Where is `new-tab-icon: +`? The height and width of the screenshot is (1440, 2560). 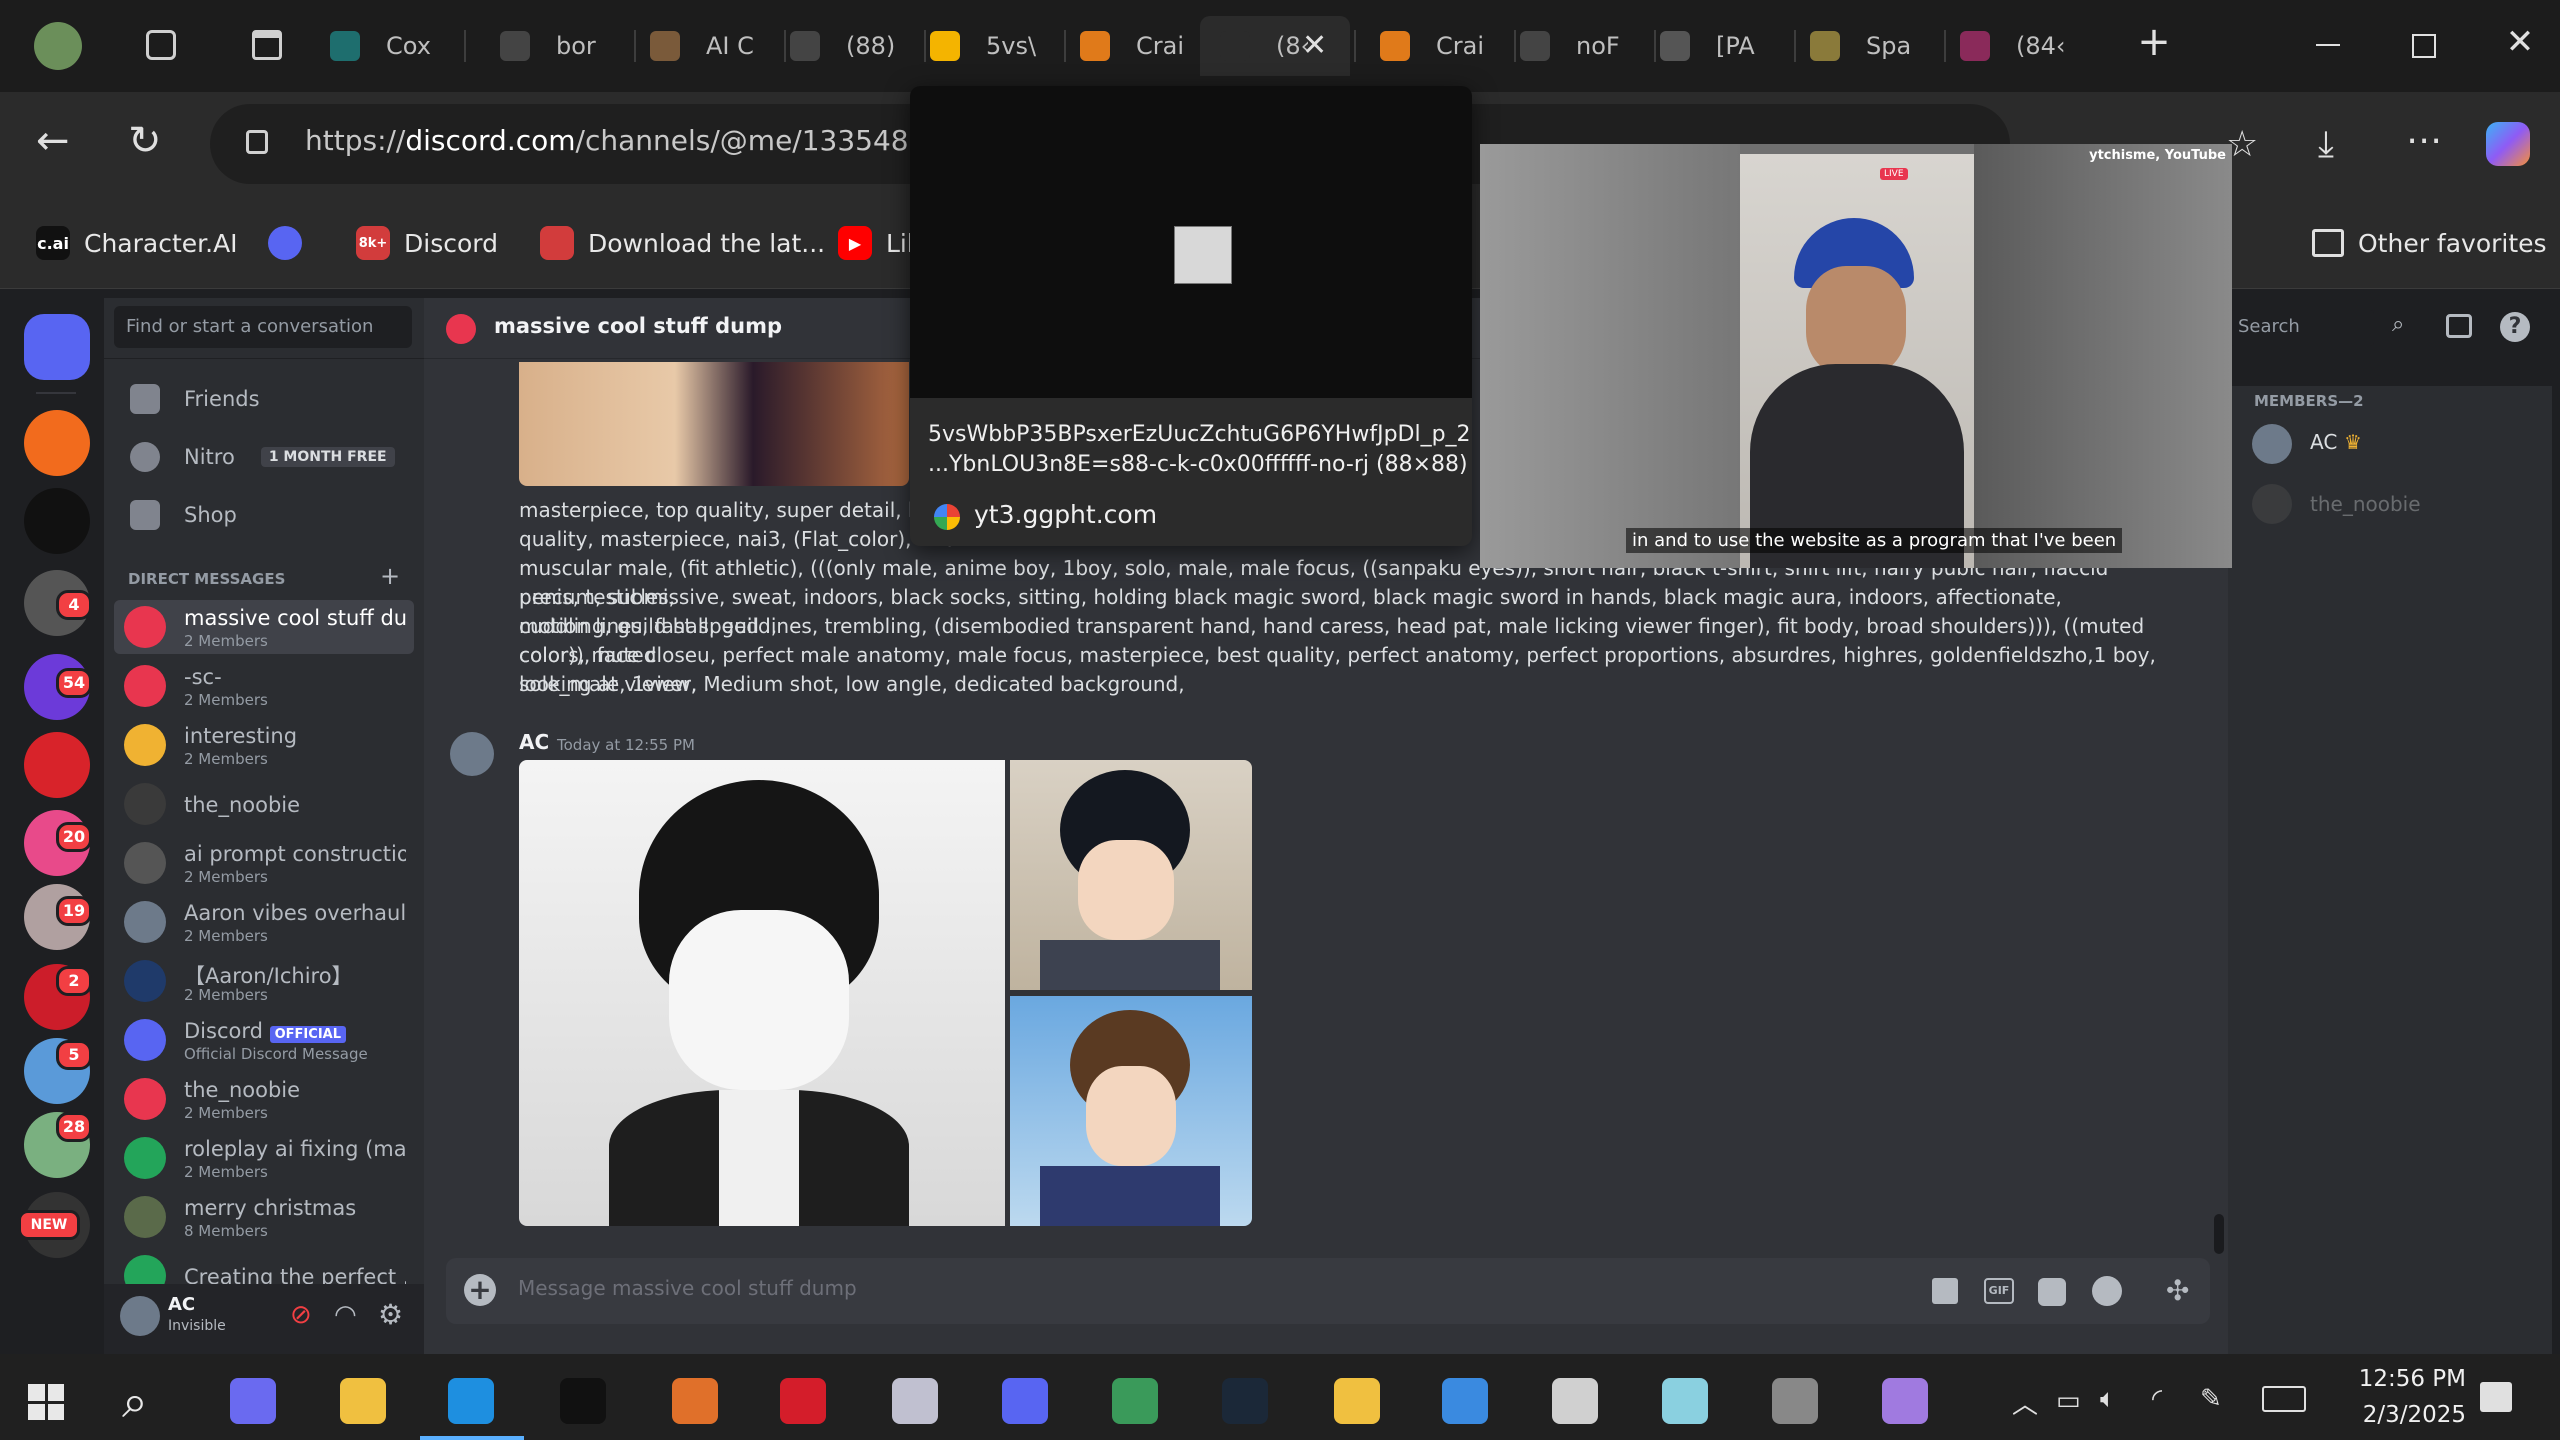
new-tab-icon: + is located at coordinates (2154, 42).